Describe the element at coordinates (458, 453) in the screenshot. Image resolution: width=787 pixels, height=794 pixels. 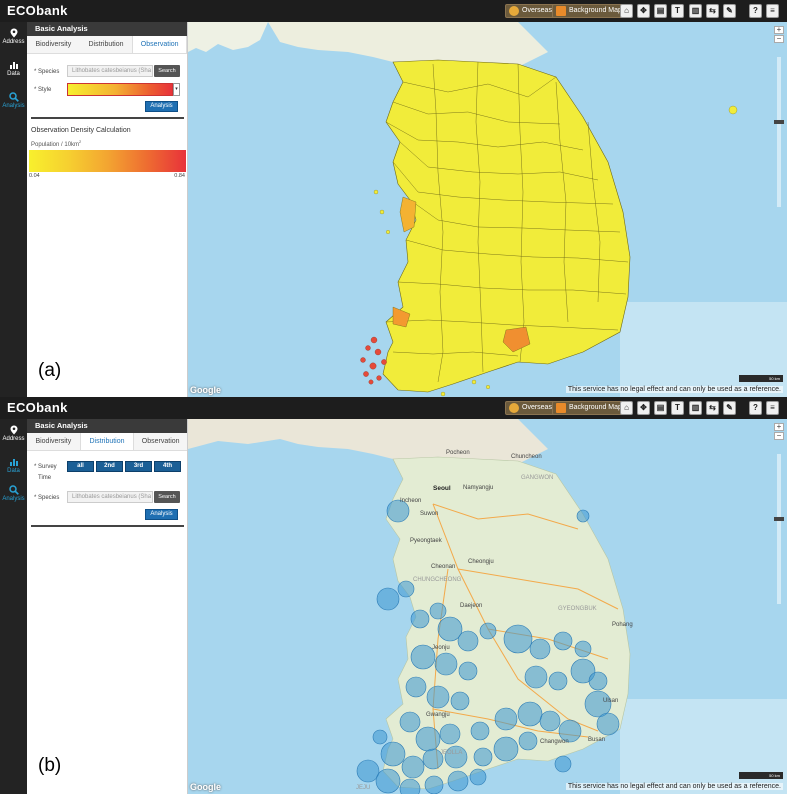
I see `map-label: Pocheon` at that location.